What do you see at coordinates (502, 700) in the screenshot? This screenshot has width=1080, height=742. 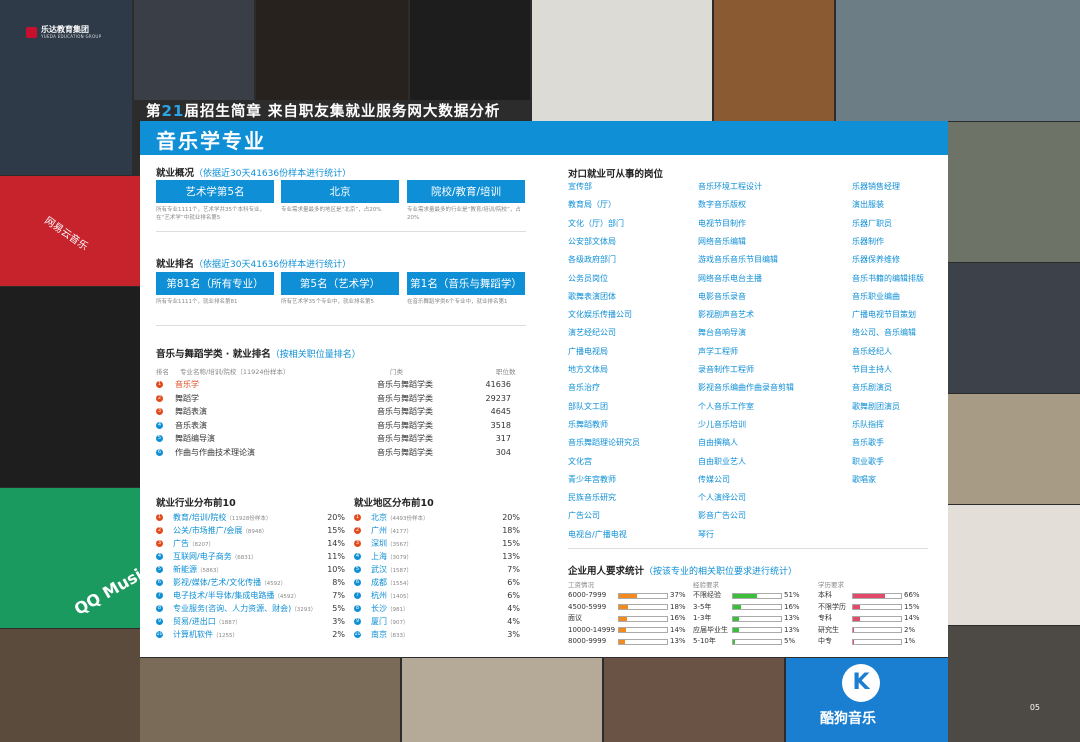 I see `photo-ensemble` at bounding box center [502, 700].